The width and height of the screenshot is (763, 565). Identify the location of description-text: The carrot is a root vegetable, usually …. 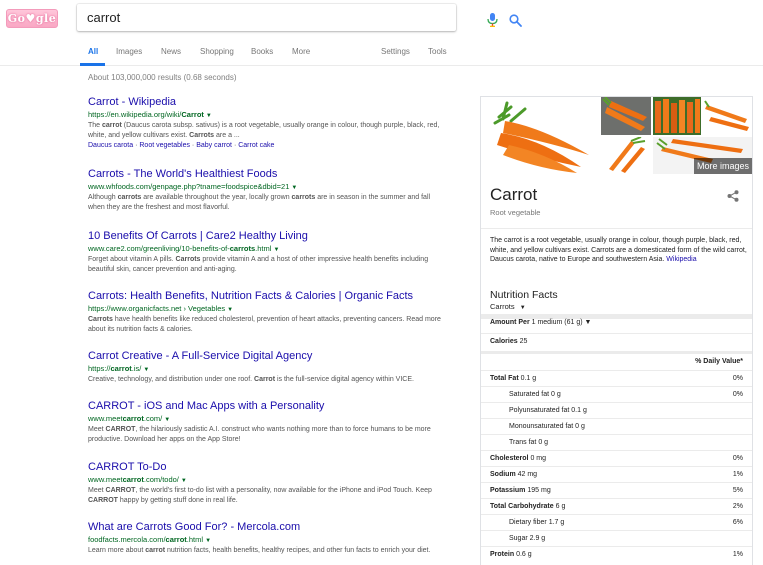
(618, 250).